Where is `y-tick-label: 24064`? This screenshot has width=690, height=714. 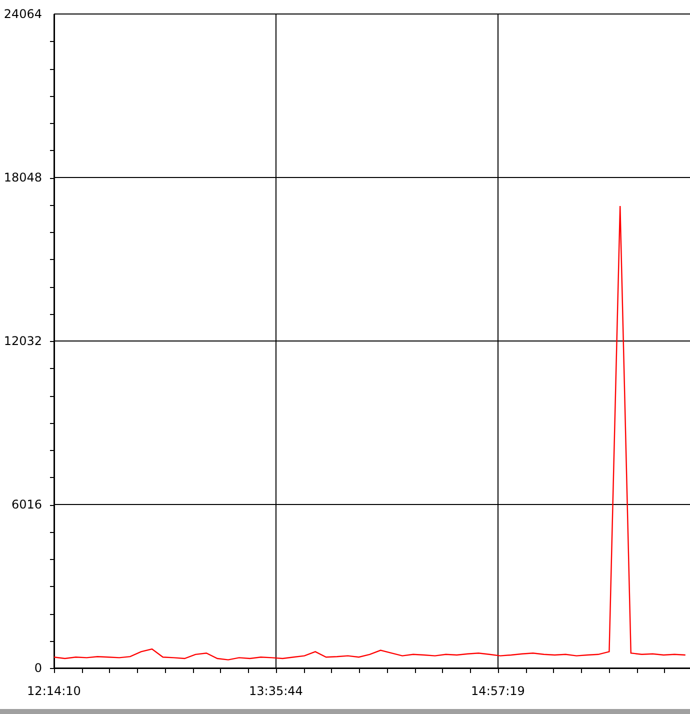 y-tick-label: 24064 is located at coordinates (23, 14).